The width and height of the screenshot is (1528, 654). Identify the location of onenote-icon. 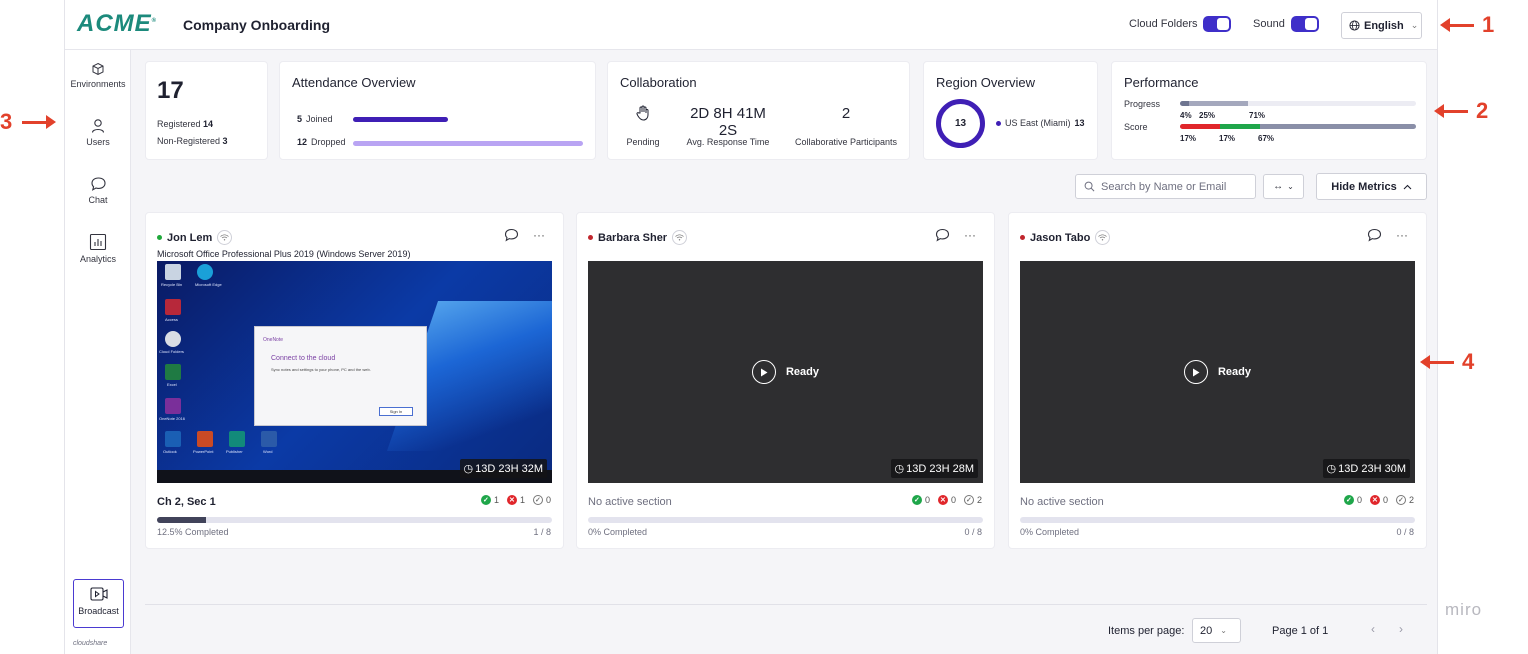
(173, 406).